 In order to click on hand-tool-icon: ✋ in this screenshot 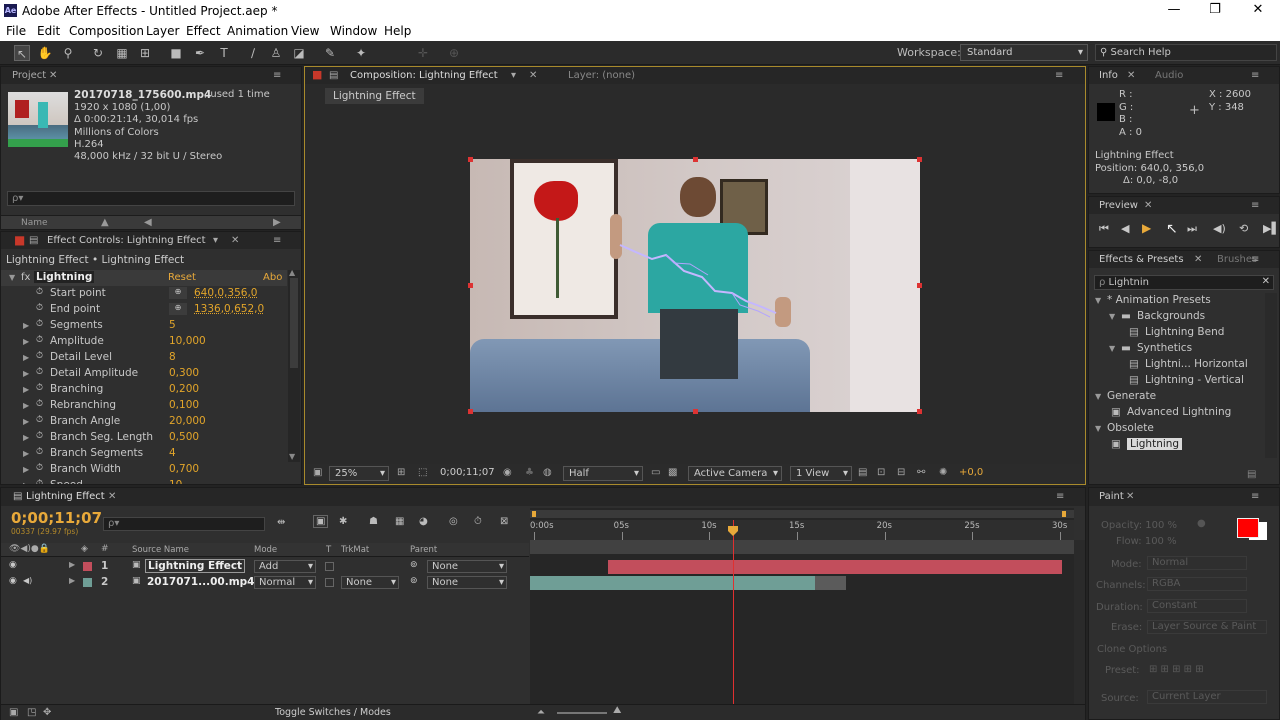, I will do `click(45, 53)`.